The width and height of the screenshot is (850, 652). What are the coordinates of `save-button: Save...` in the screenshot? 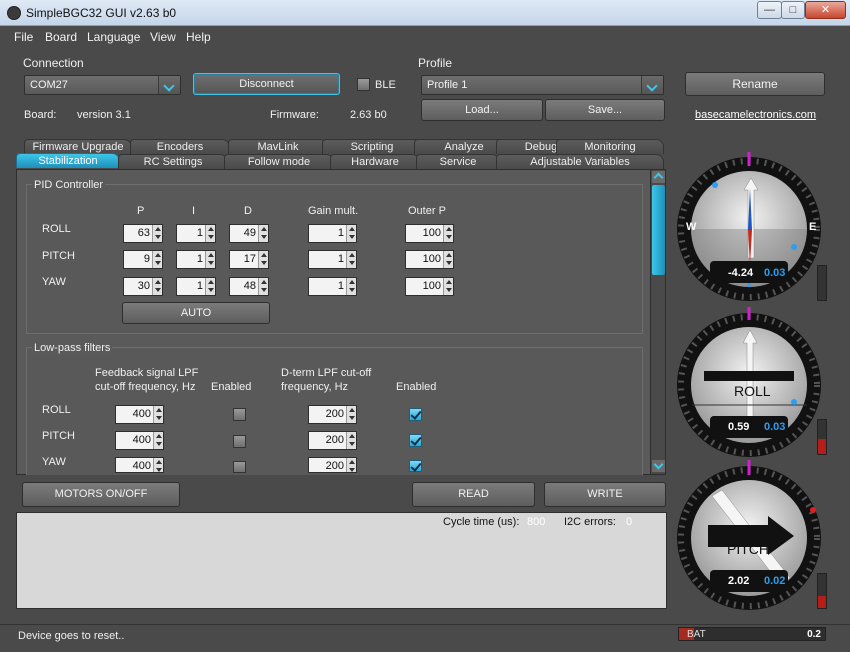 It's located at (605, 110).